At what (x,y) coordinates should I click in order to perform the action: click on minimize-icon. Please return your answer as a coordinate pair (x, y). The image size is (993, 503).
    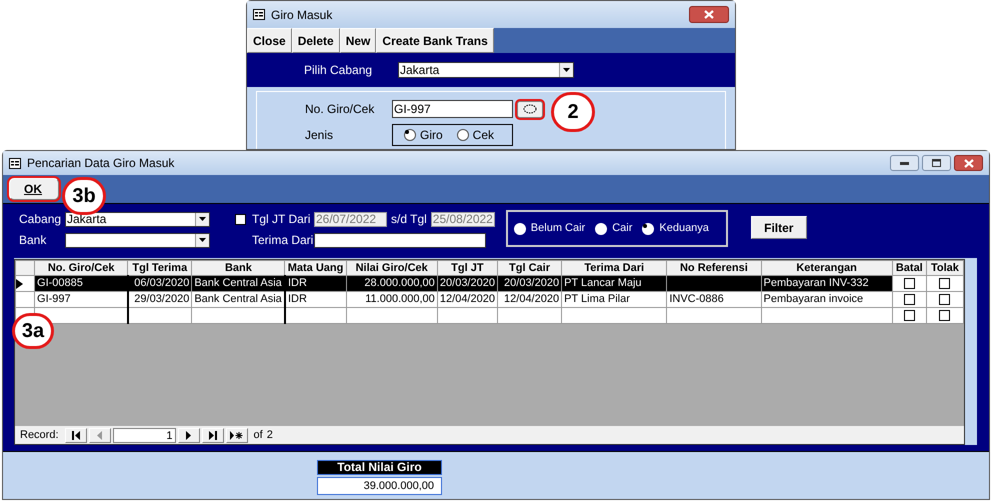
    Looking at the image, I should click on (904, 163).